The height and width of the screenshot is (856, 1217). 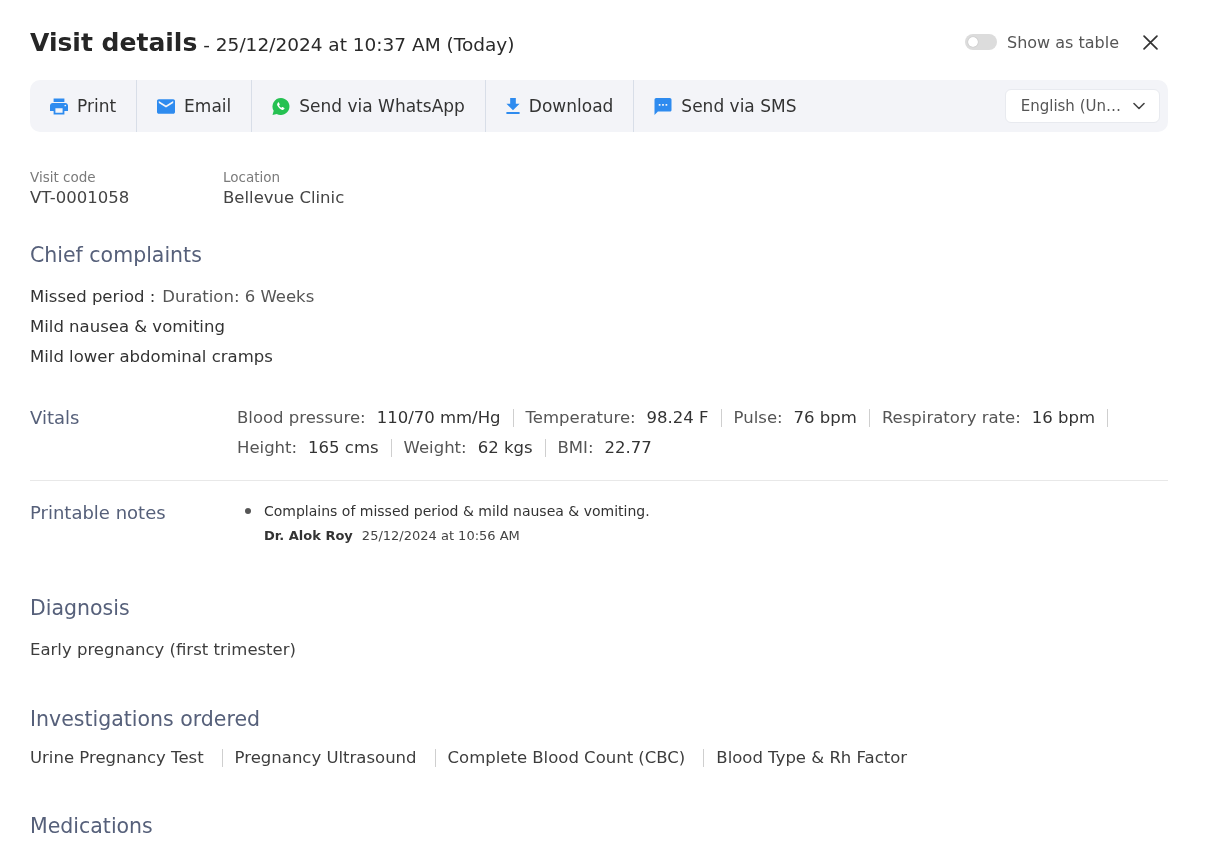 What do you see at coordinates (166, 106) in the screenshot?
I see `envelope-icon` at bounding box center [166, 106].